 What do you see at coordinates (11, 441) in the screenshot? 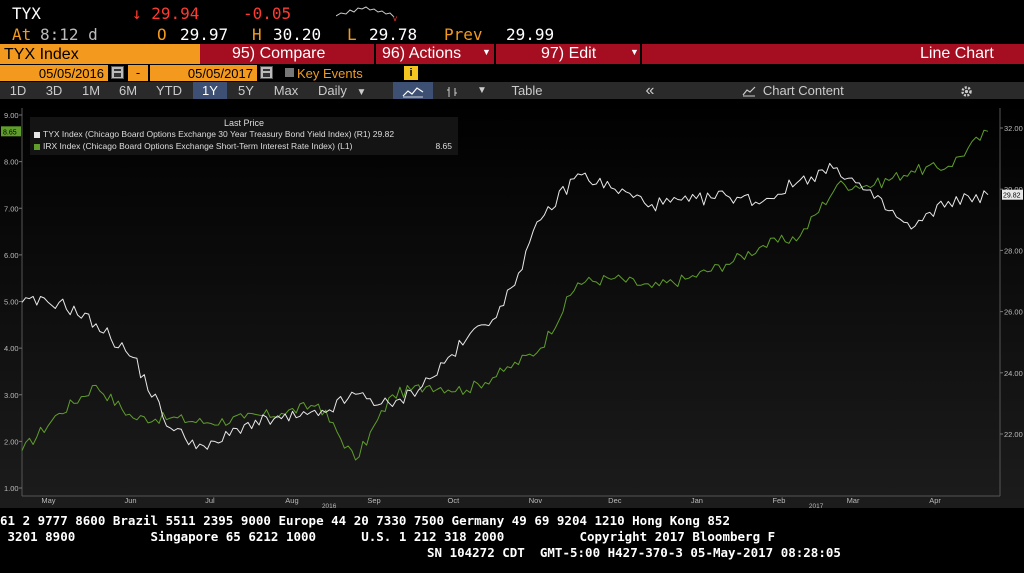
I see `left-tick-label: 2.00` at bounding box center [11, 441].